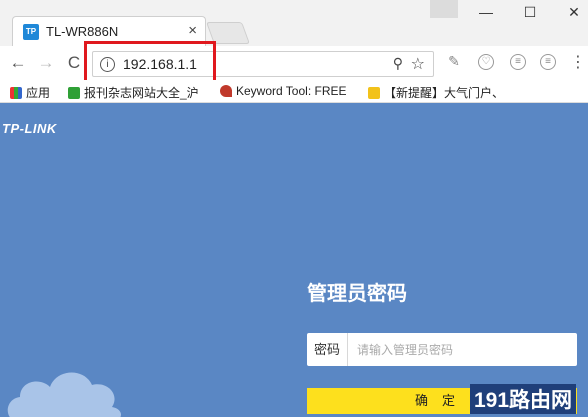 This screenshot has width=588, height=417. What do you see at coordinates (29, 128) in the screenshot?
I see `tp-link-logo: TP-LINK` at bounding box center [29, 128].